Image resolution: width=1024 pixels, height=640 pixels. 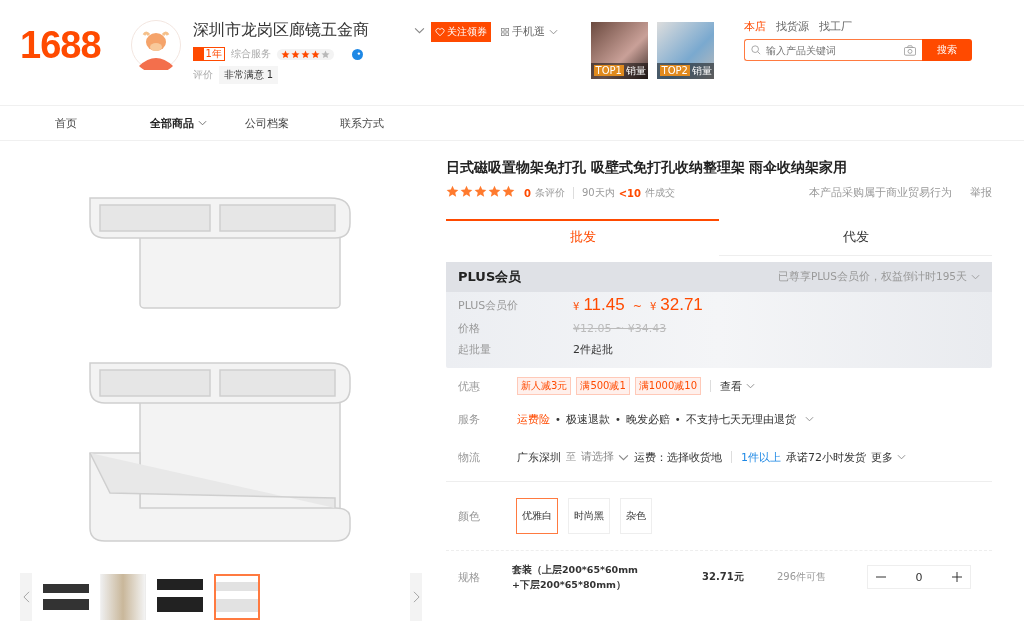 What do you see at coordinates (469, 419) in the screenshot?
I see `service-label: 服务` at bounding box center [469, 419].